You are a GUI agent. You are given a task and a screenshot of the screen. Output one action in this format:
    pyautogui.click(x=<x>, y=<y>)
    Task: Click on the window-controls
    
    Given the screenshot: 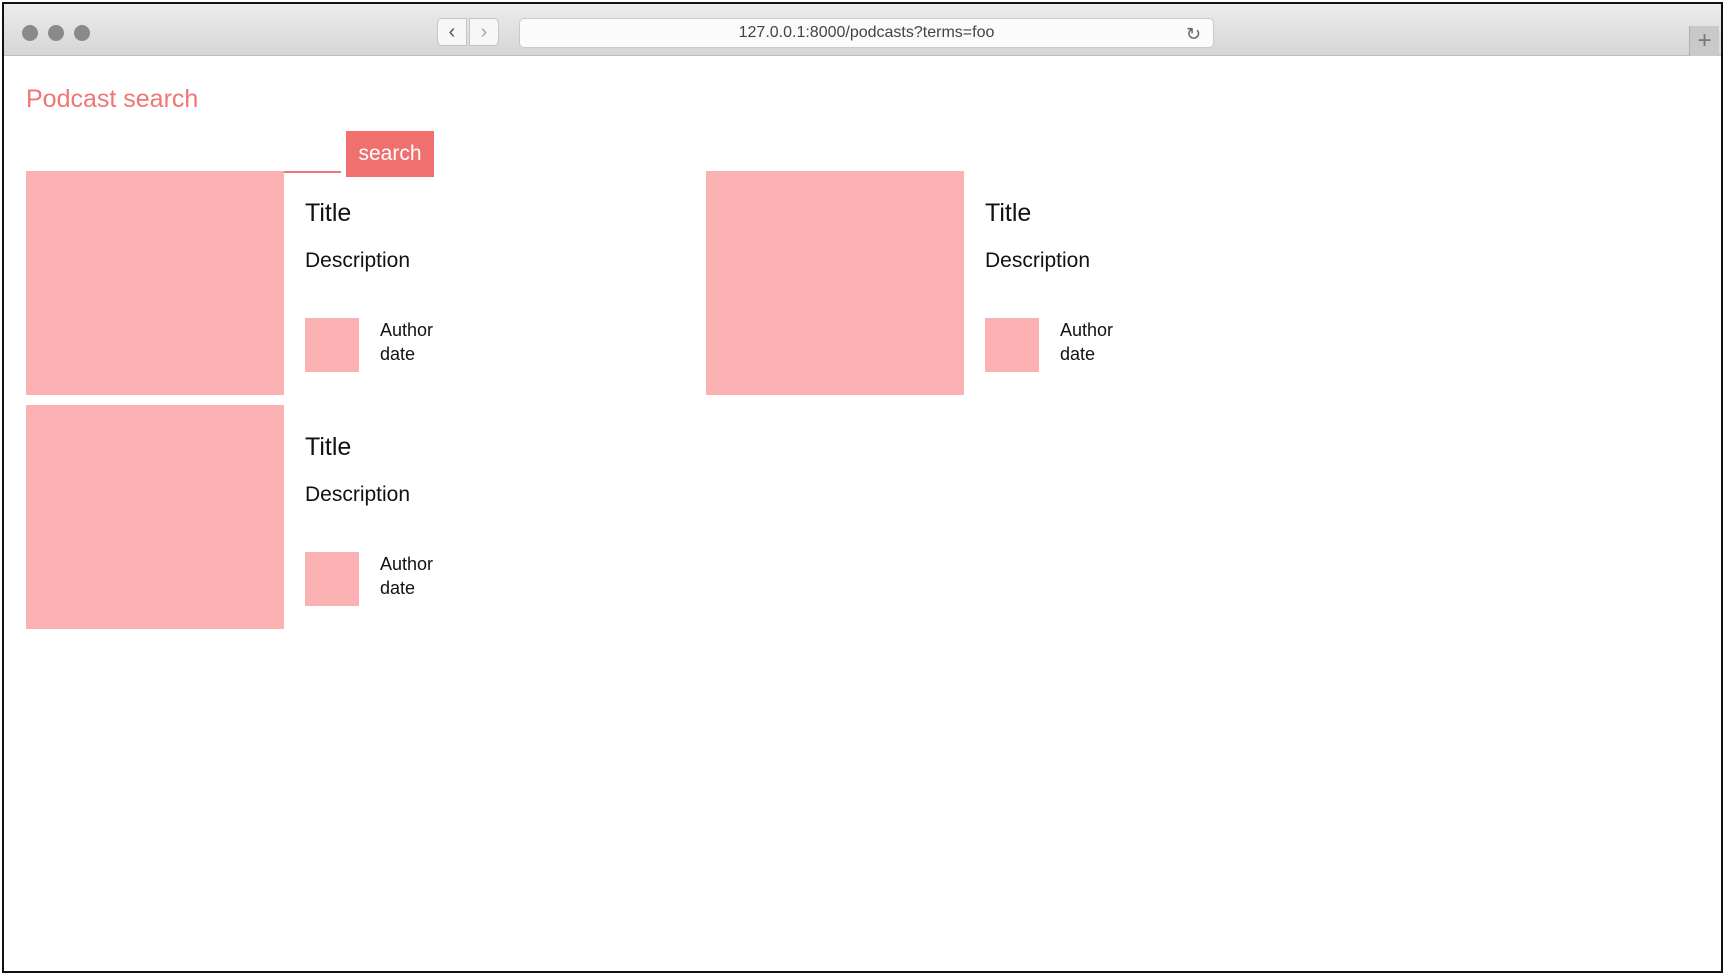 What is the action you would take?
    pyautogui.click(x=56, y=33)
    